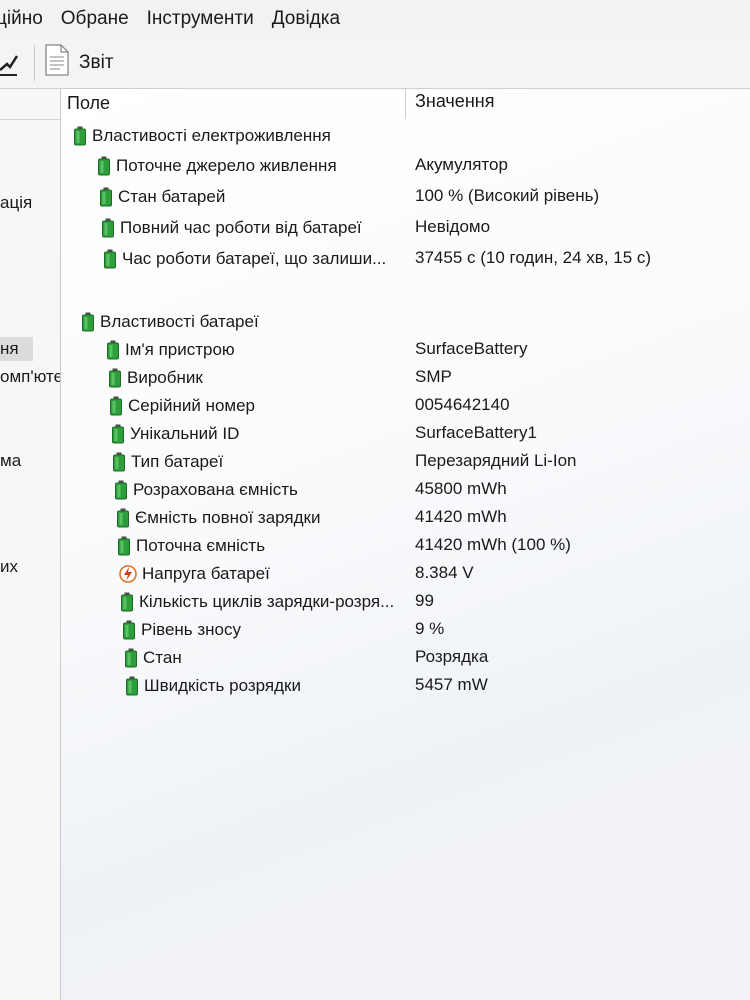 This screenshot has width=750, height=1000. I want to click on field-cell: Поточне джерело живлення, so click(217, 166).